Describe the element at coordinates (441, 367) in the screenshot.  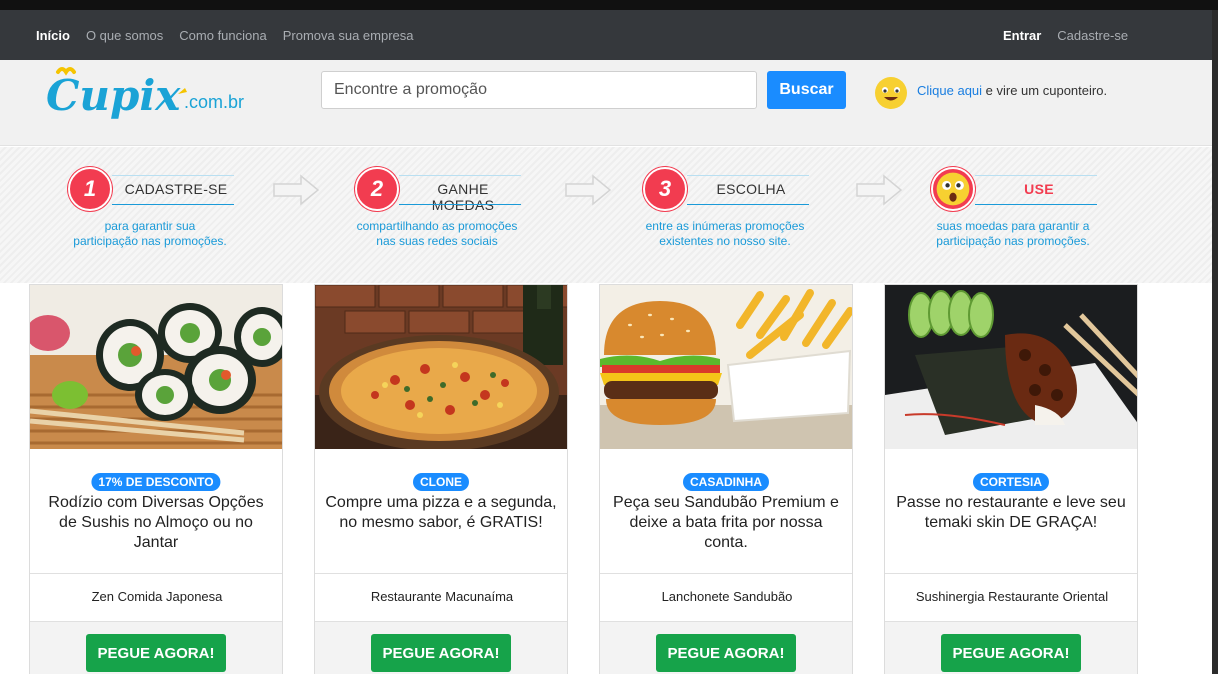
I see `pizza-photo` at that location.